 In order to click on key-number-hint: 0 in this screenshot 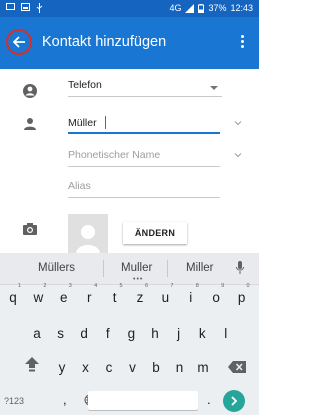, I will do `click(248, 286)`.